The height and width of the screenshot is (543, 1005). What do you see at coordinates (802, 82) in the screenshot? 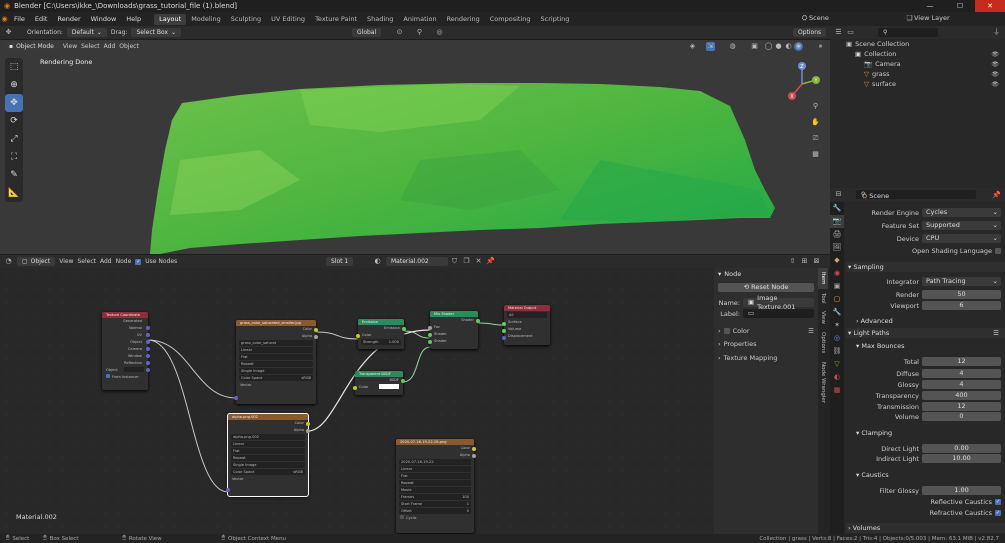
I see `navigation-gizmo: Z Y X` at bounding box center [802, 82].